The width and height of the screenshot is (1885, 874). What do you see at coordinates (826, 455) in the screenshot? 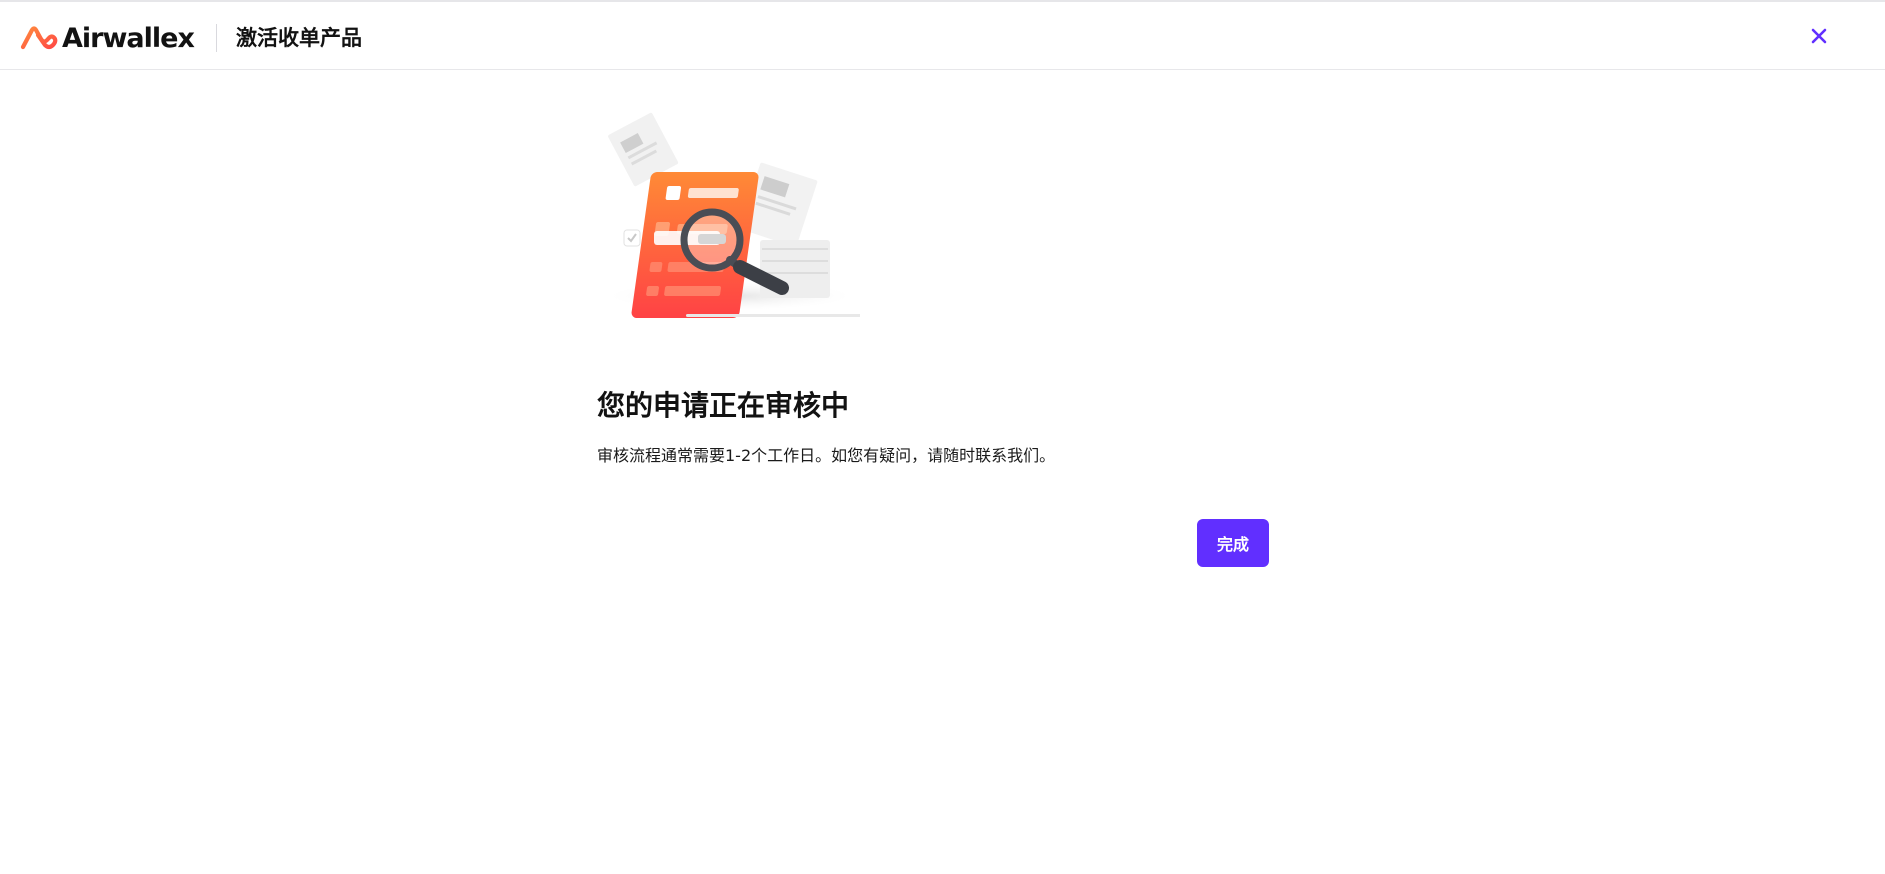
I see `status-description: 审核流程通常需要1-2个工作日。如您有疑问，请随时联系我们。` at bounding box center [826, 455].